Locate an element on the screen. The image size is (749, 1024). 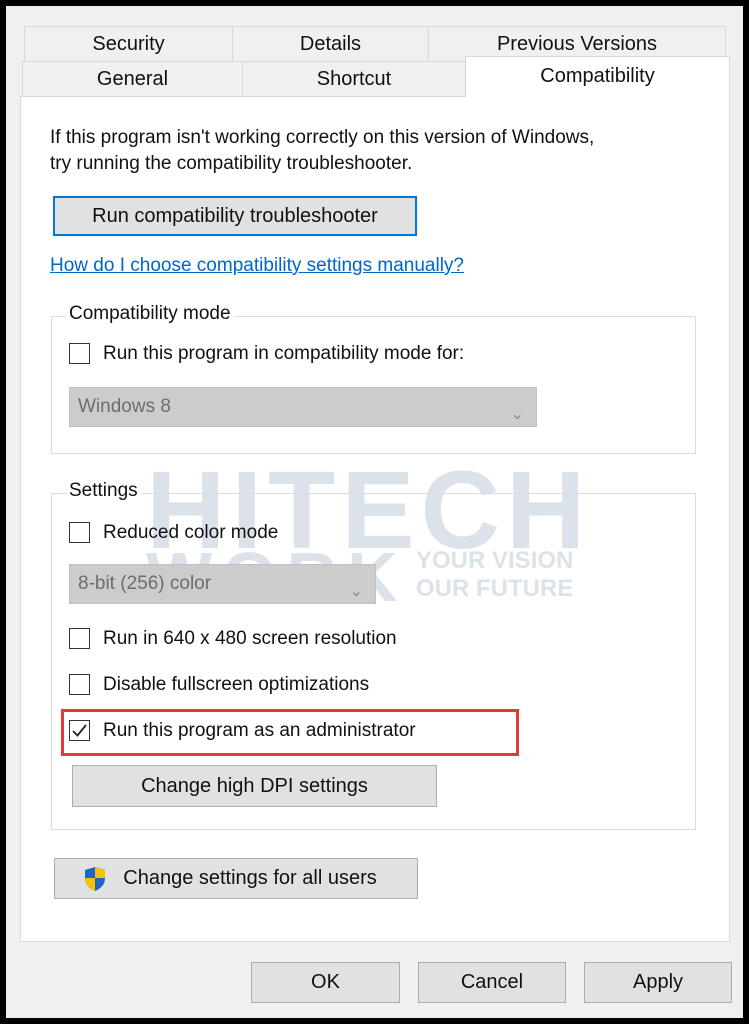
change-all-users-button: Change settings for all users is located at coordinates (236, 878).